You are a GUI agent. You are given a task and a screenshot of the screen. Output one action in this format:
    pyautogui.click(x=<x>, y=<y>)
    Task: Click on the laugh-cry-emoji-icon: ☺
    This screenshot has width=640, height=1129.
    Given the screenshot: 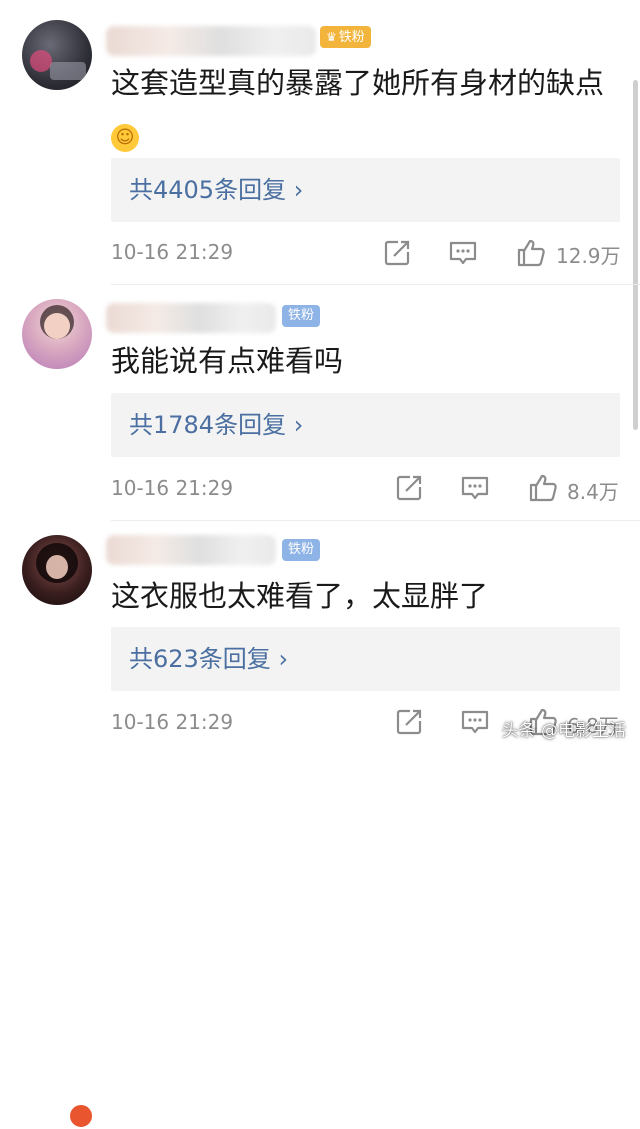 What is the action you would take?
    pyautogui.click(x=125, y=138)
    